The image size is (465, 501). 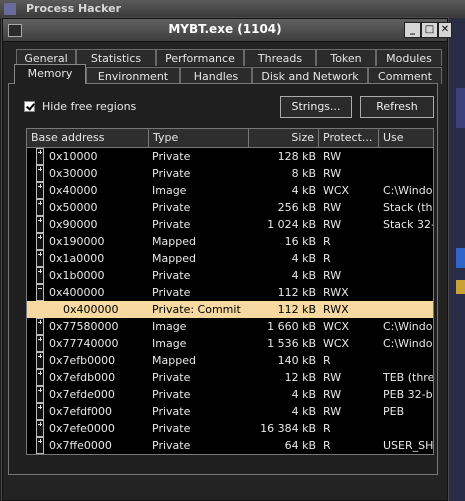 I want to click on cell-base-address: 0x7efb0000, so click(x=82, y=360).